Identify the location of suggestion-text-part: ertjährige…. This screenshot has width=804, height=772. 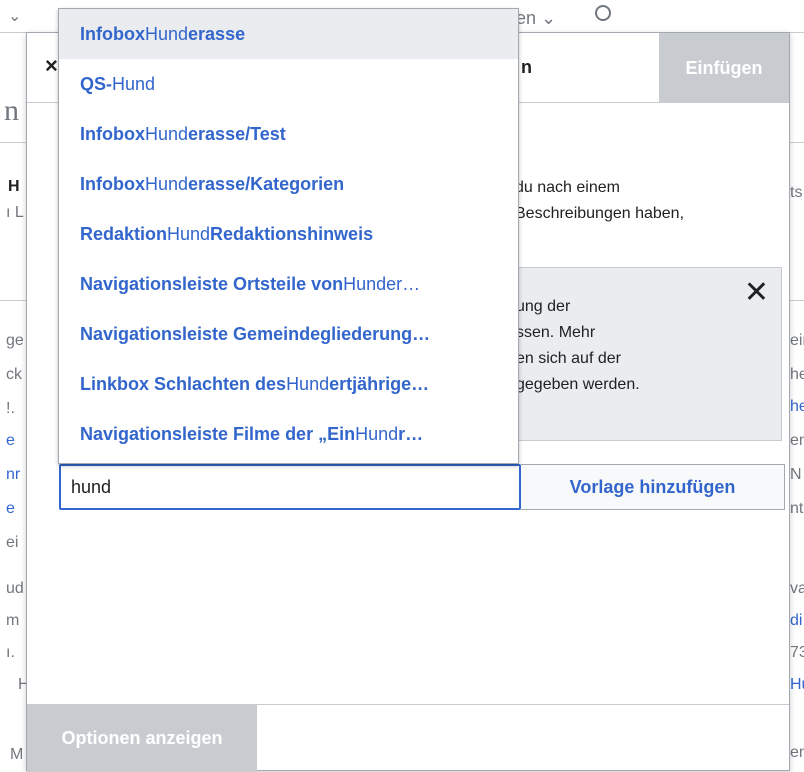
(379, 383).